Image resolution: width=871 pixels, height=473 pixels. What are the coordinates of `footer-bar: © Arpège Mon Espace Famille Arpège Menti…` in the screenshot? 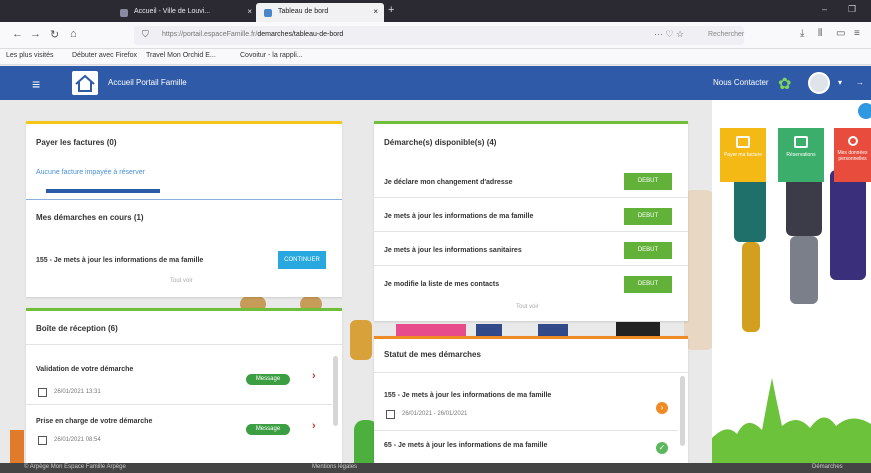 It's located at (435, 468).